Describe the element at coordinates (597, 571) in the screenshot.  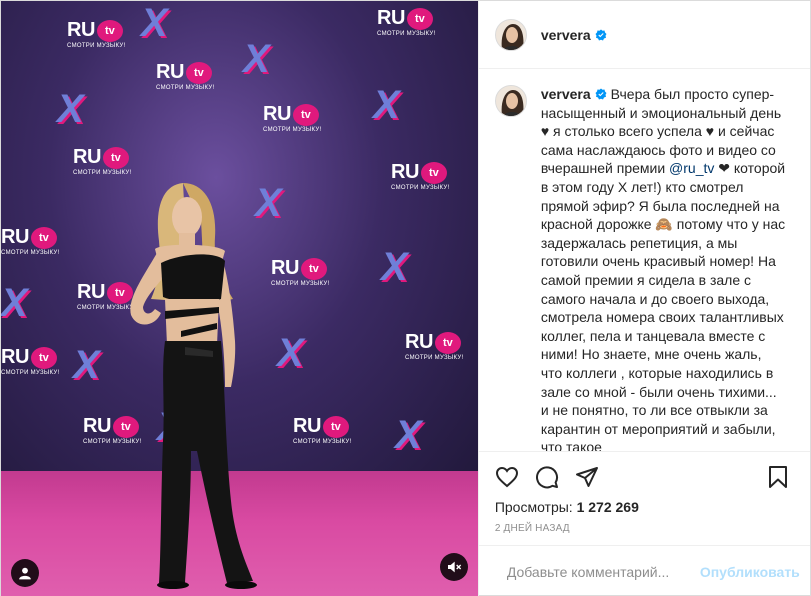
I see `comment-input` at that location.